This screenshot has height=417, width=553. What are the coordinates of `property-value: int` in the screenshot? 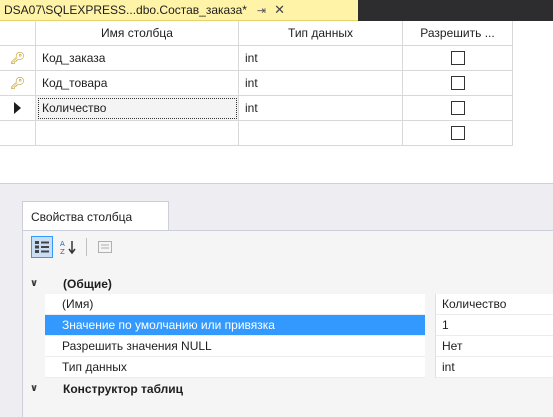 It's located at (494, 367).